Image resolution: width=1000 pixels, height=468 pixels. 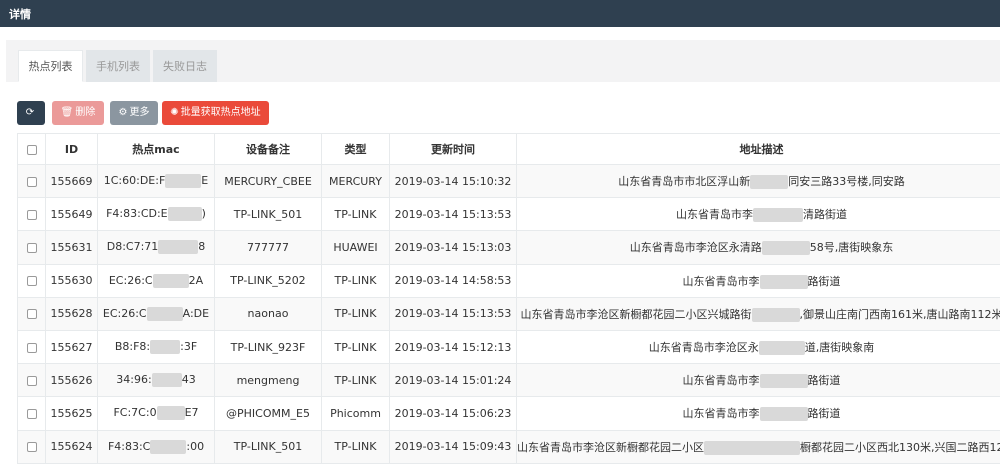 What do you see at coordinates (71, 247) in the screenshot?
I see `cell-id: 155631` at bounding box center [71, 247].